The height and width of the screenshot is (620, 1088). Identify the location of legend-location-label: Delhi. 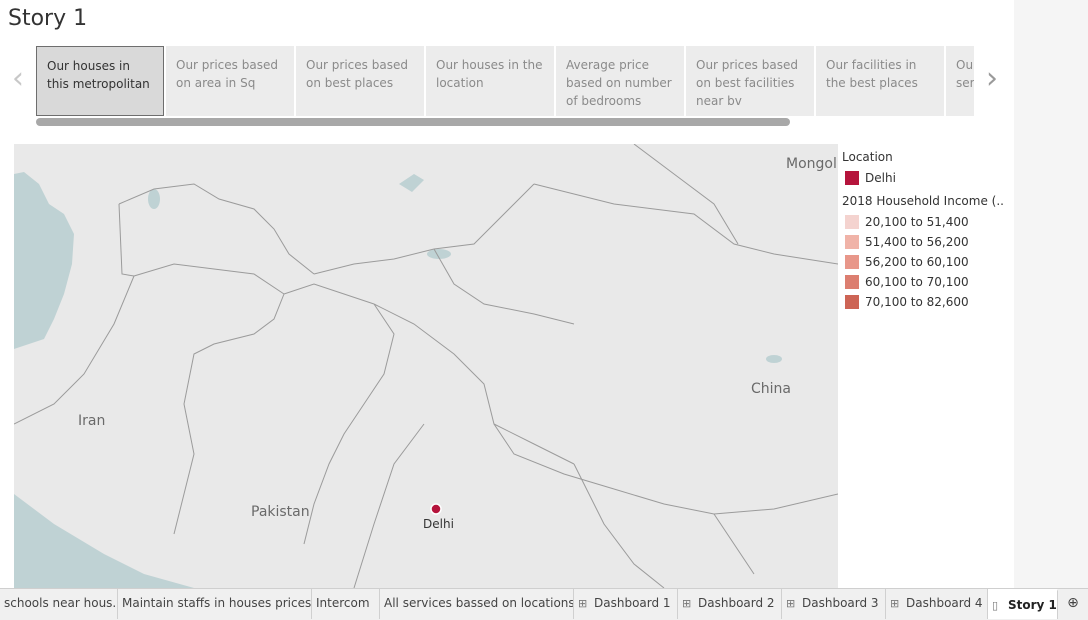
(880, 178).